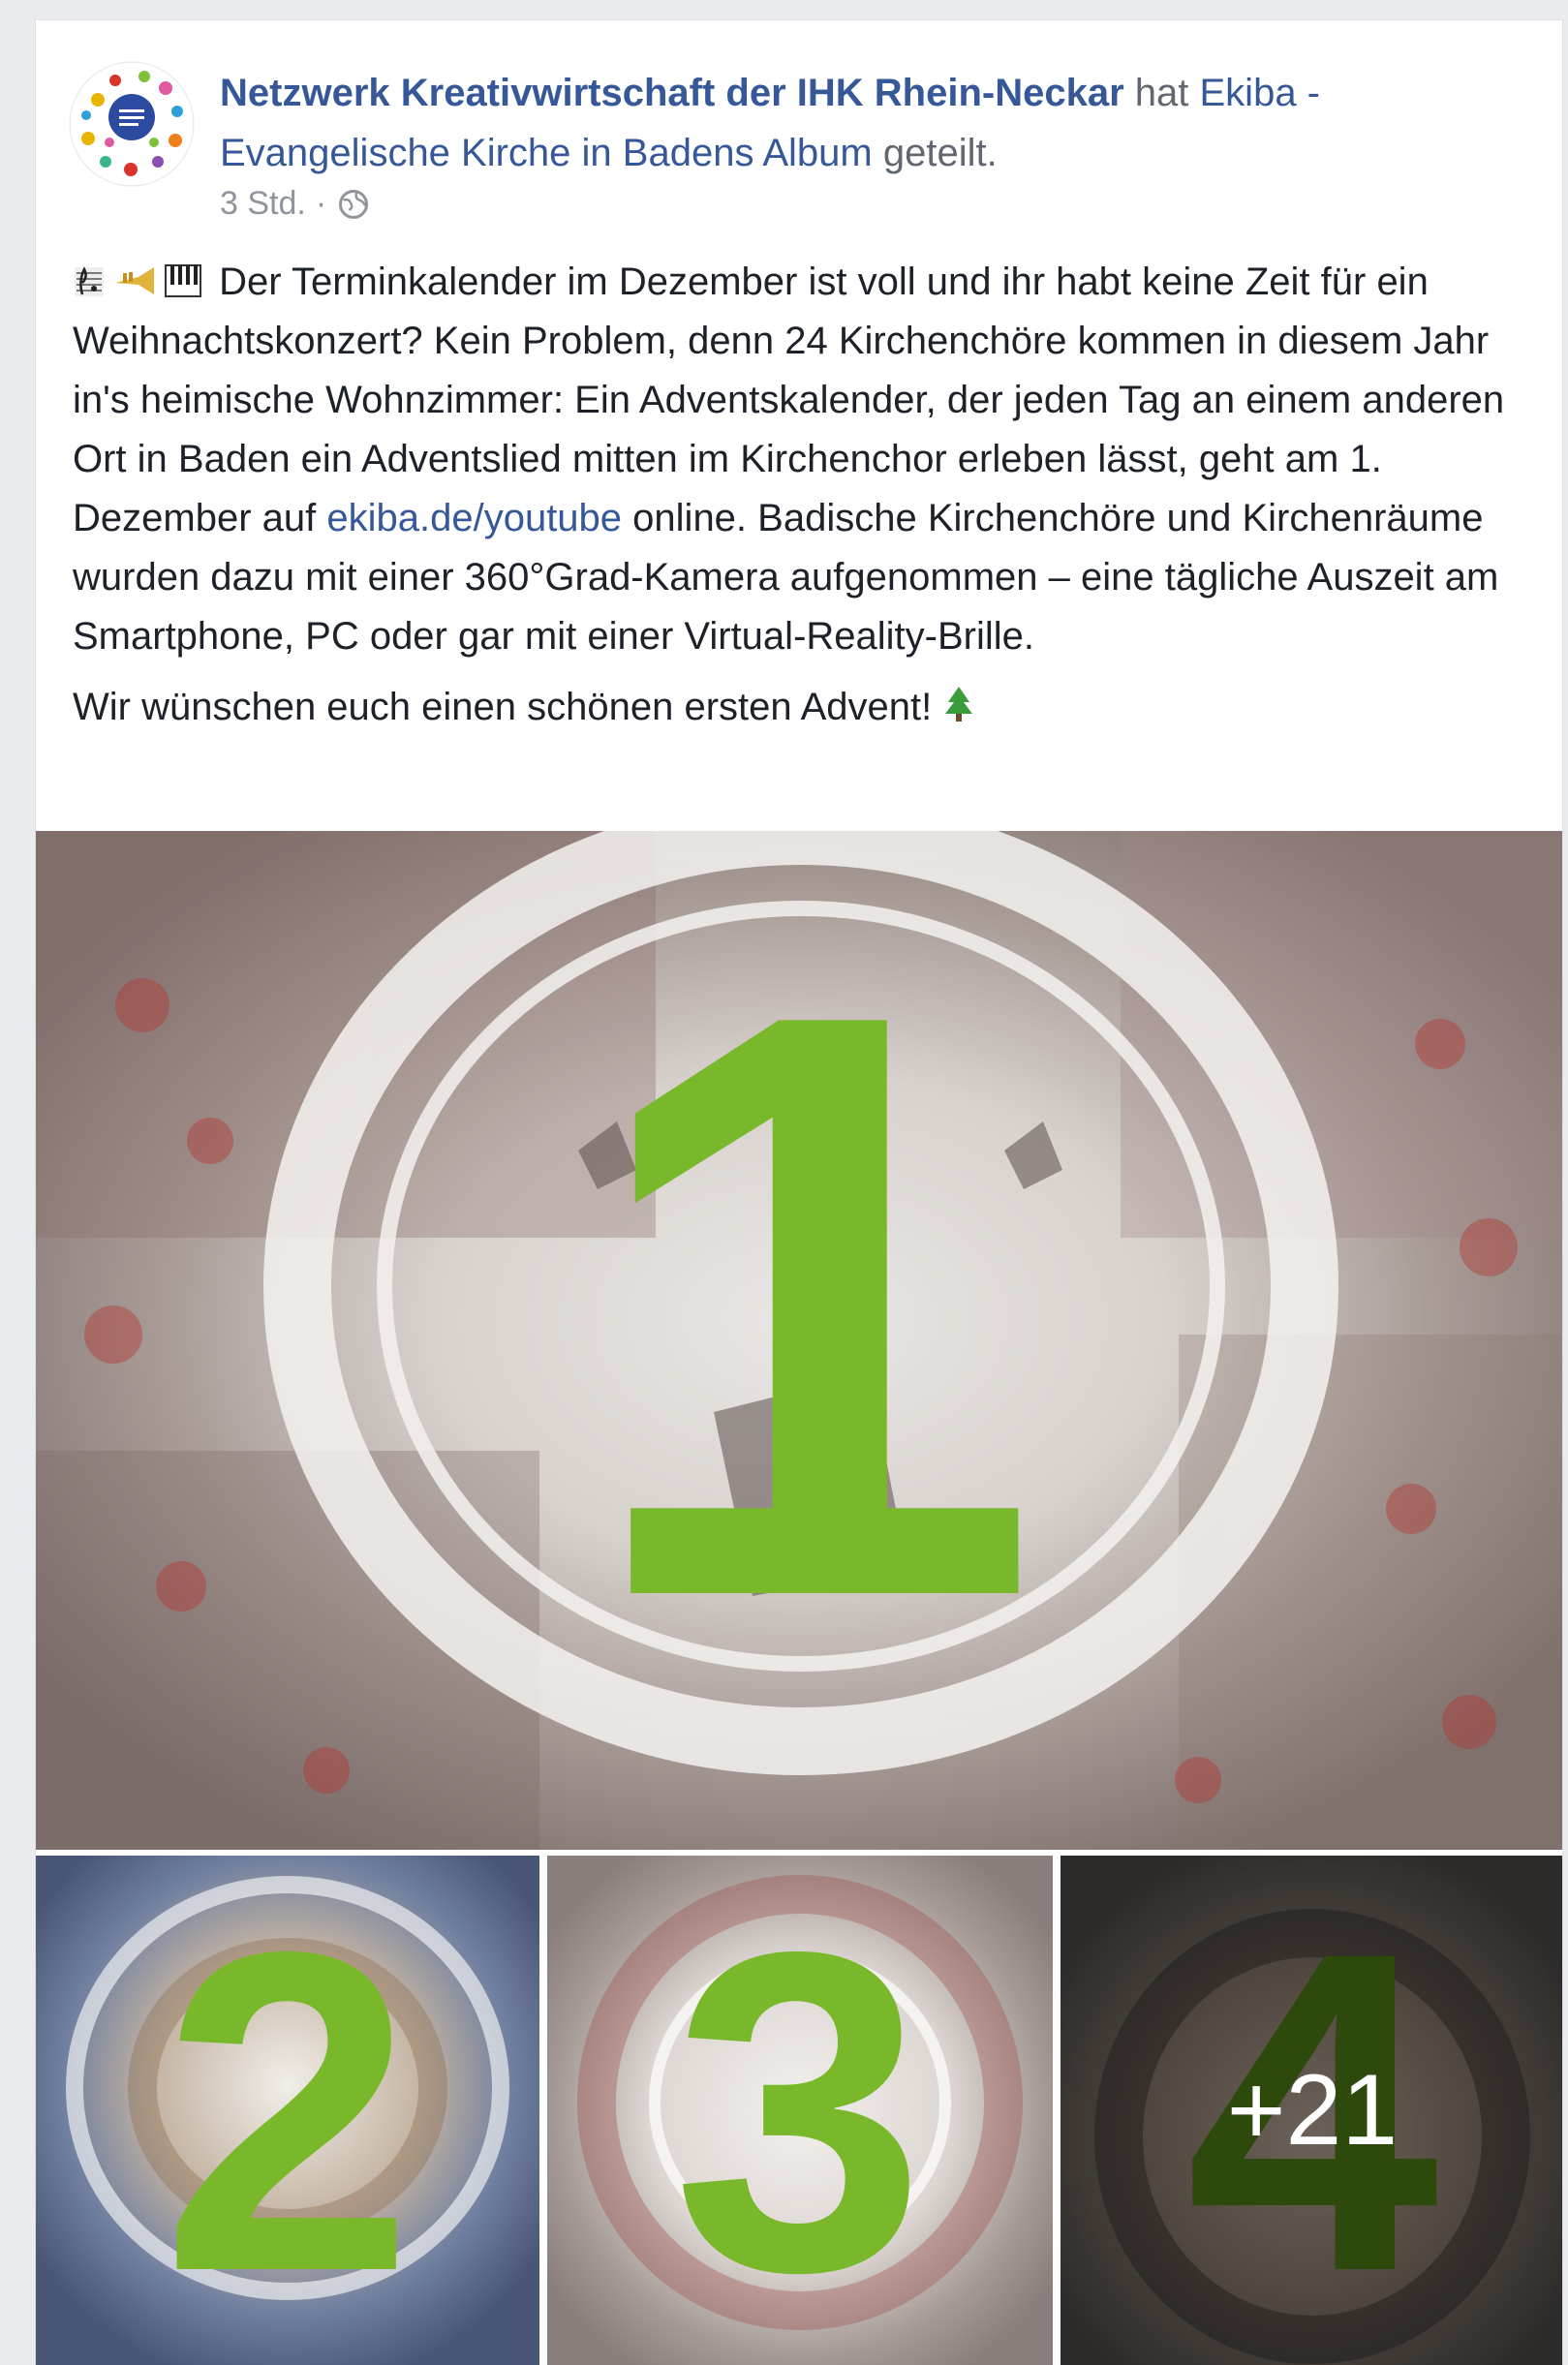 This screenshot has width=1568, height=2365. Describe the element at coordinates (474, 518) in the screenshot. I see `youtube-link: ekiba.de/youtube` at that location.